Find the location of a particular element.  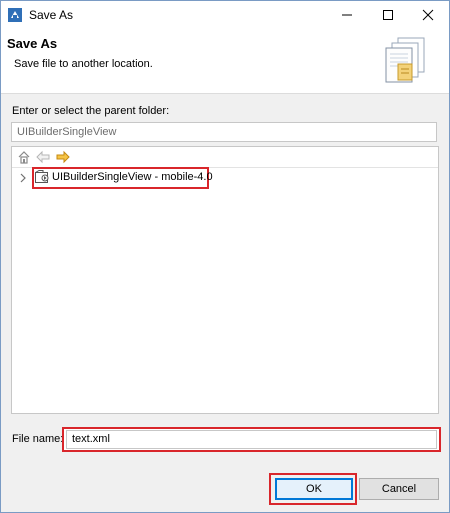

back-arrow-icon is located at coordinates (43, 157).